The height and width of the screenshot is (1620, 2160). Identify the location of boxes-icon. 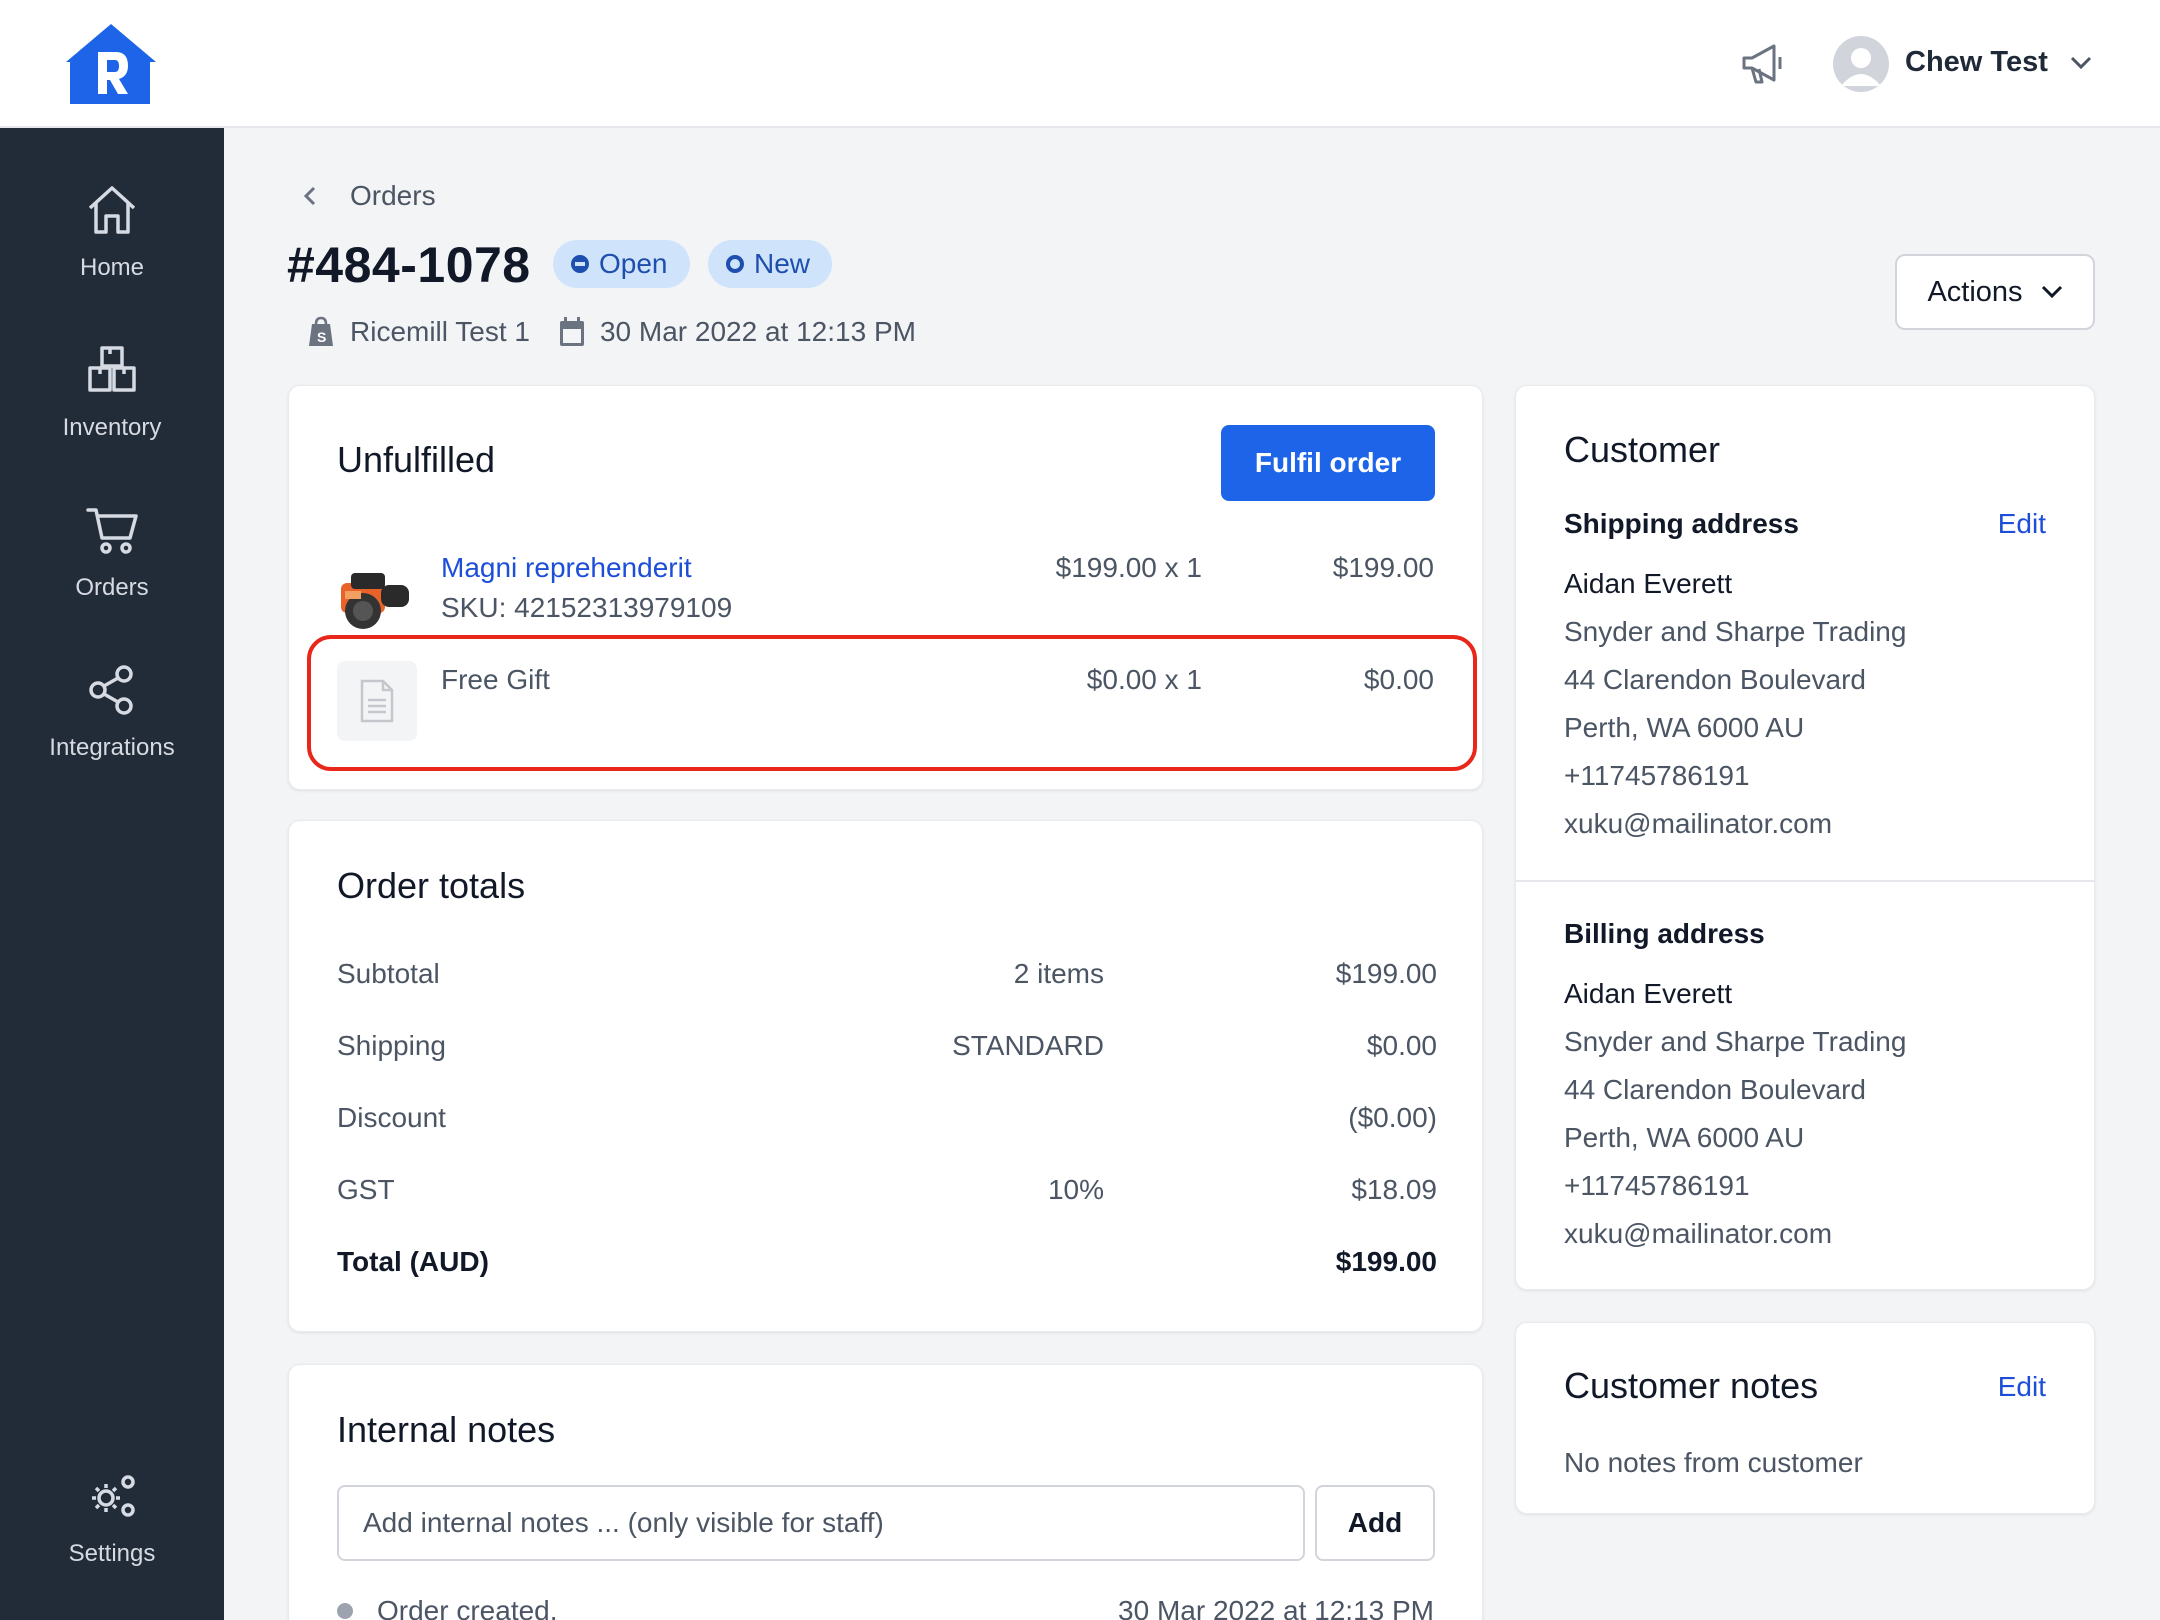
(112, 369).